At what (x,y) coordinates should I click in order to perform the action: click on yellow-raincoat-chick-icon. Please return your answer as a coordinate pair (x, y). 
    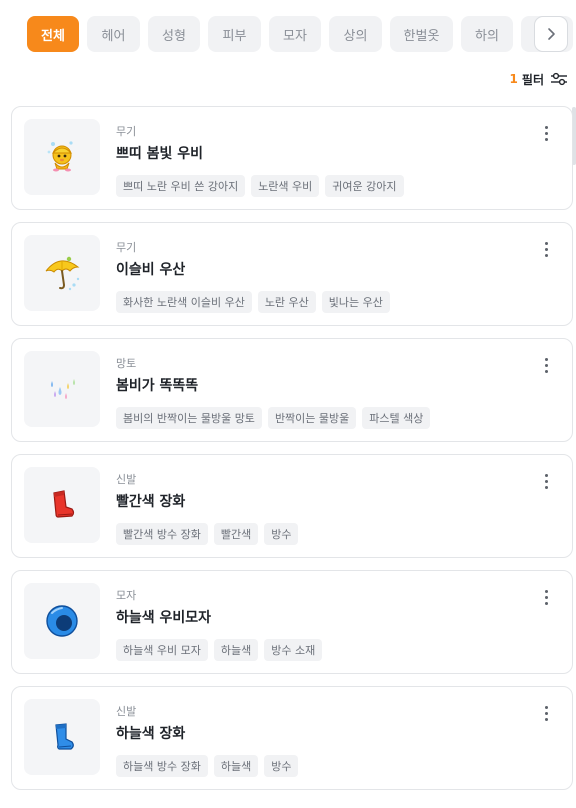
    Looking at the image, I should click on (60, 156).